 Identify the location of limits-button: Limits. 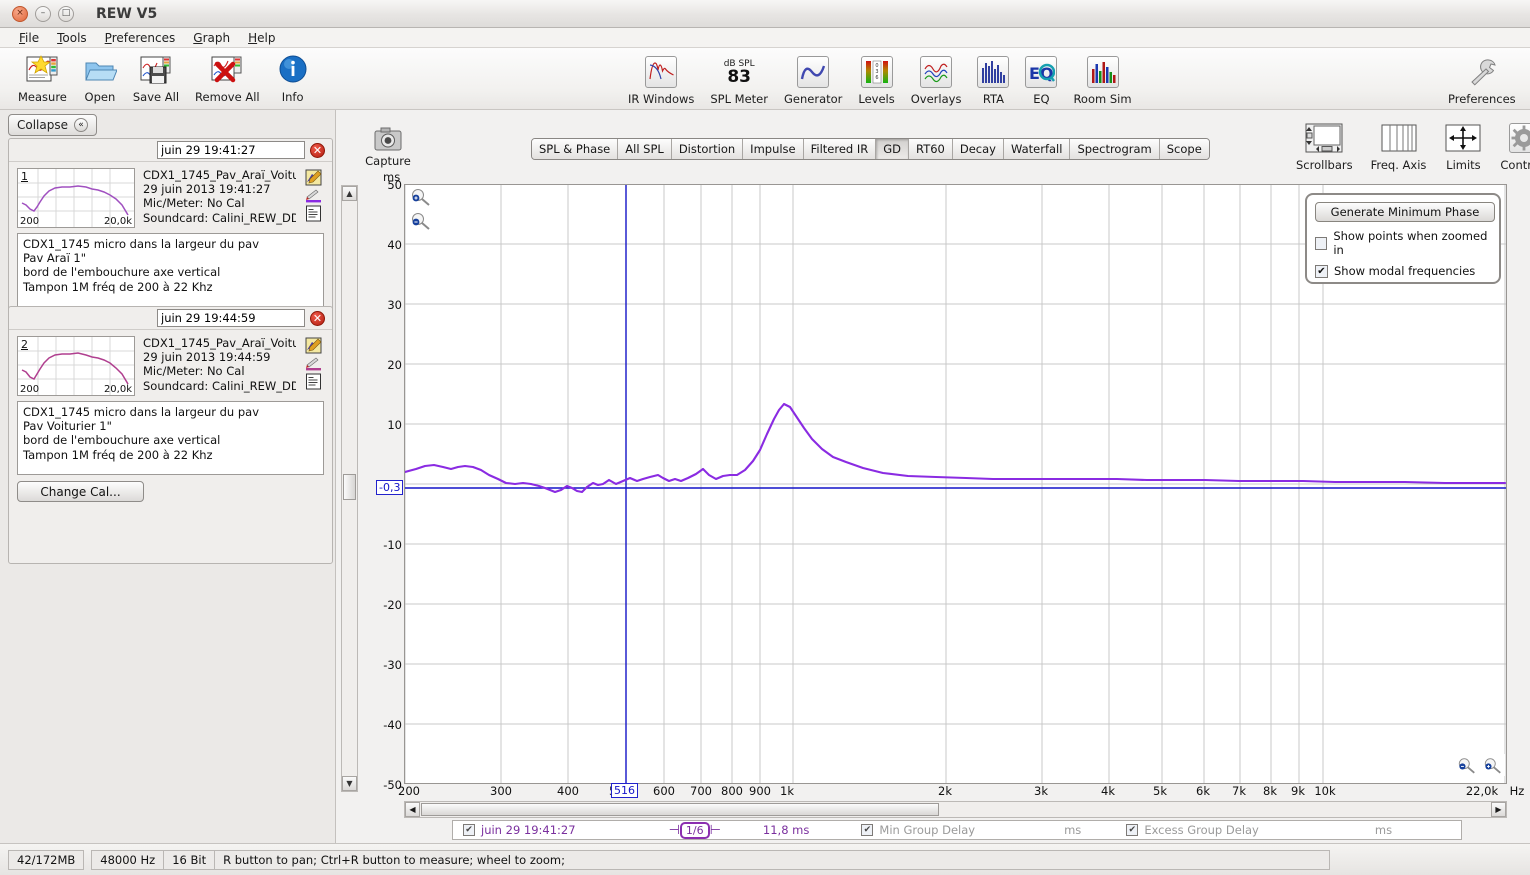
(1463, 146).